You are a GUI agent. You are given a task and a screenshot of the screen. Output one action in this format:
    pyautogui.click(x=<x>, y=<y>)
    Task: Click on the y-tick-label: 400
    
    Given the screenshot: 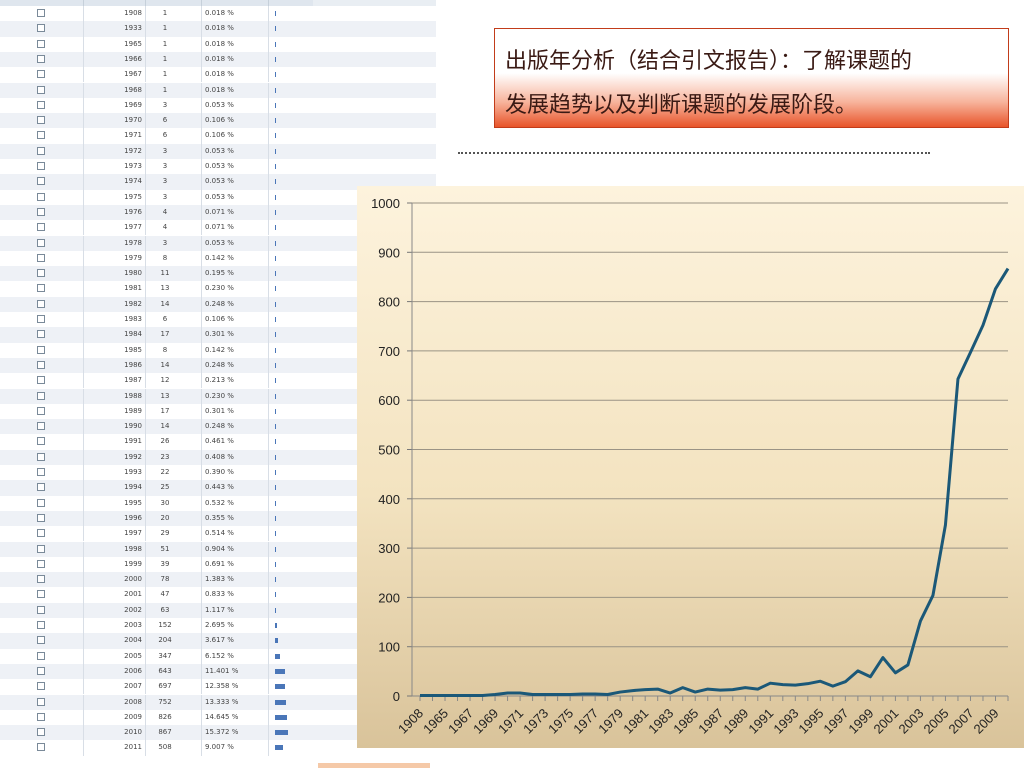 What is the action you would take?
    pyautogui.click(x=389, y=499)
    